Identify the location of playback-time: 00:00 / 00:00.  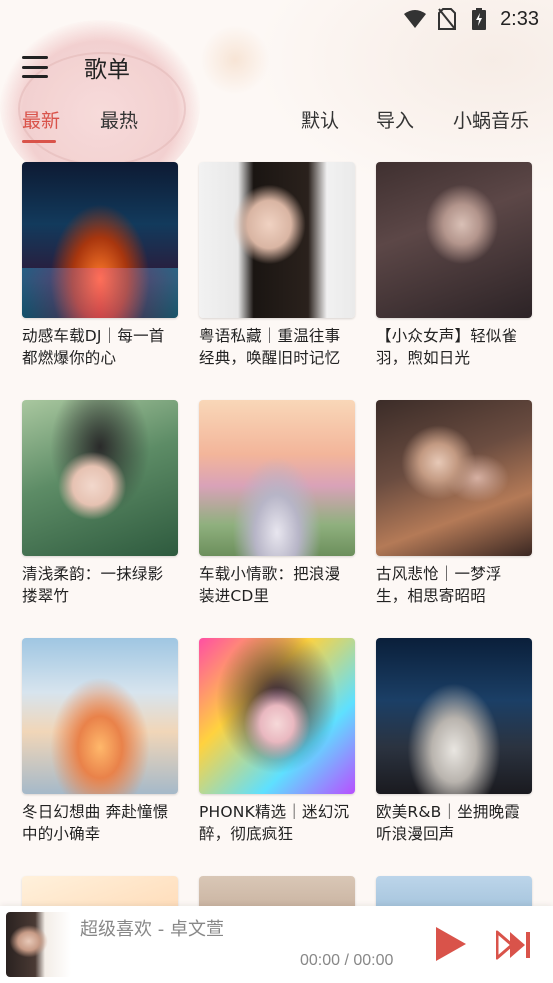
(347, 960).